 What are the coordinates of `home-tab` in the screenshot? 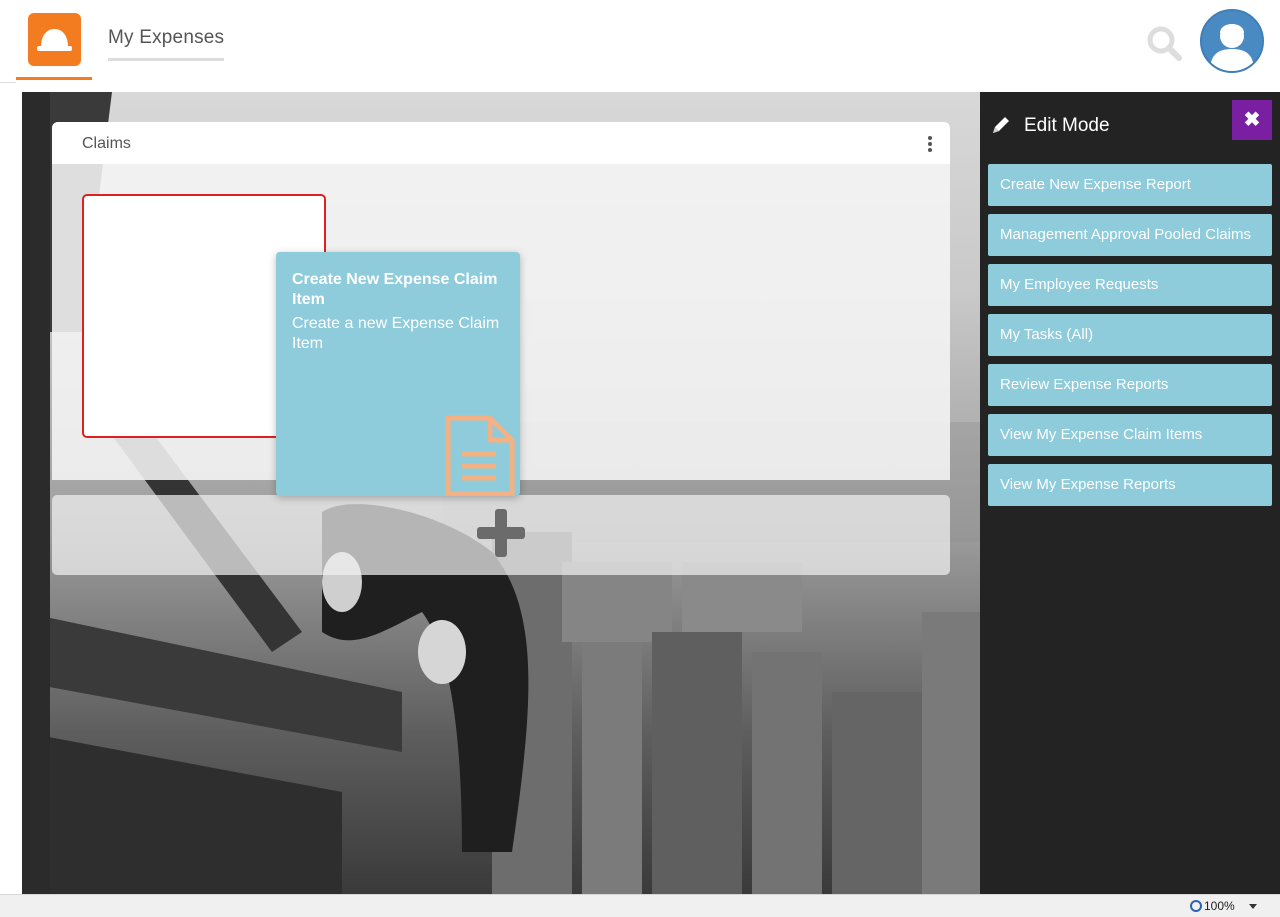 It's located at (54, 40).